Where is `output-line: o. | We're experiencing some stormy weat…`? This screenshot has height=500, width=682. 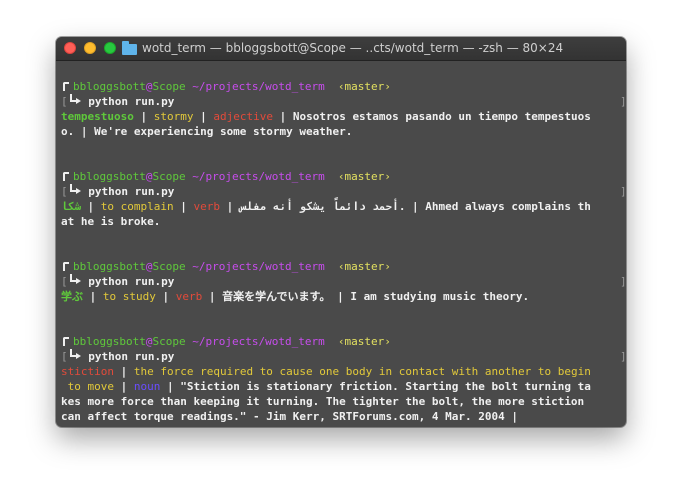
output-line: o. | We're experiencing some stormy weat… is located at coordinates (341, 131).